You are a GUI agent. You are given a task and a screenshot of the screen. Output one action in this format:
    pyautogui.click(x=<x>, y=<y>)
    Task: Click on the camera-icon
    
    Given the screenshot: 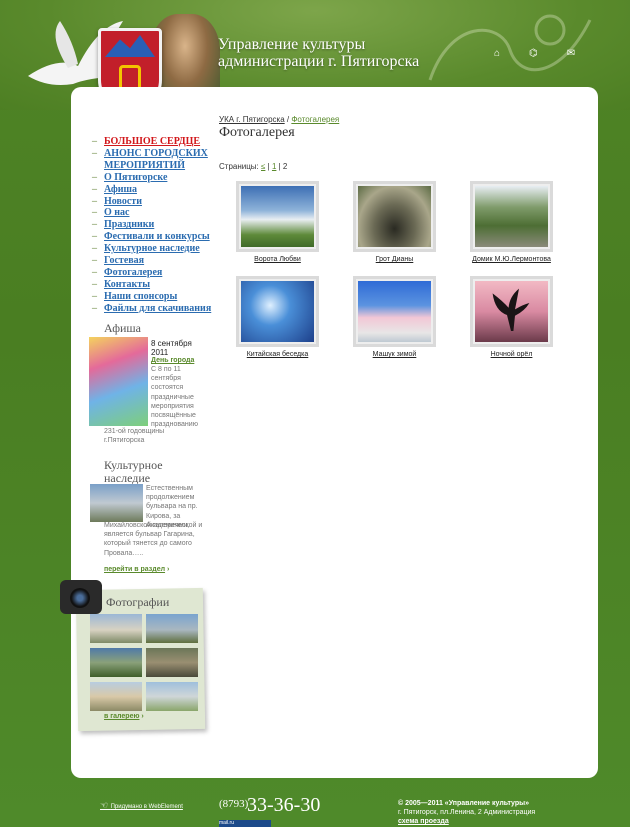 What is the action you would take?
    pyautogui.click(x=81, y=597)
    